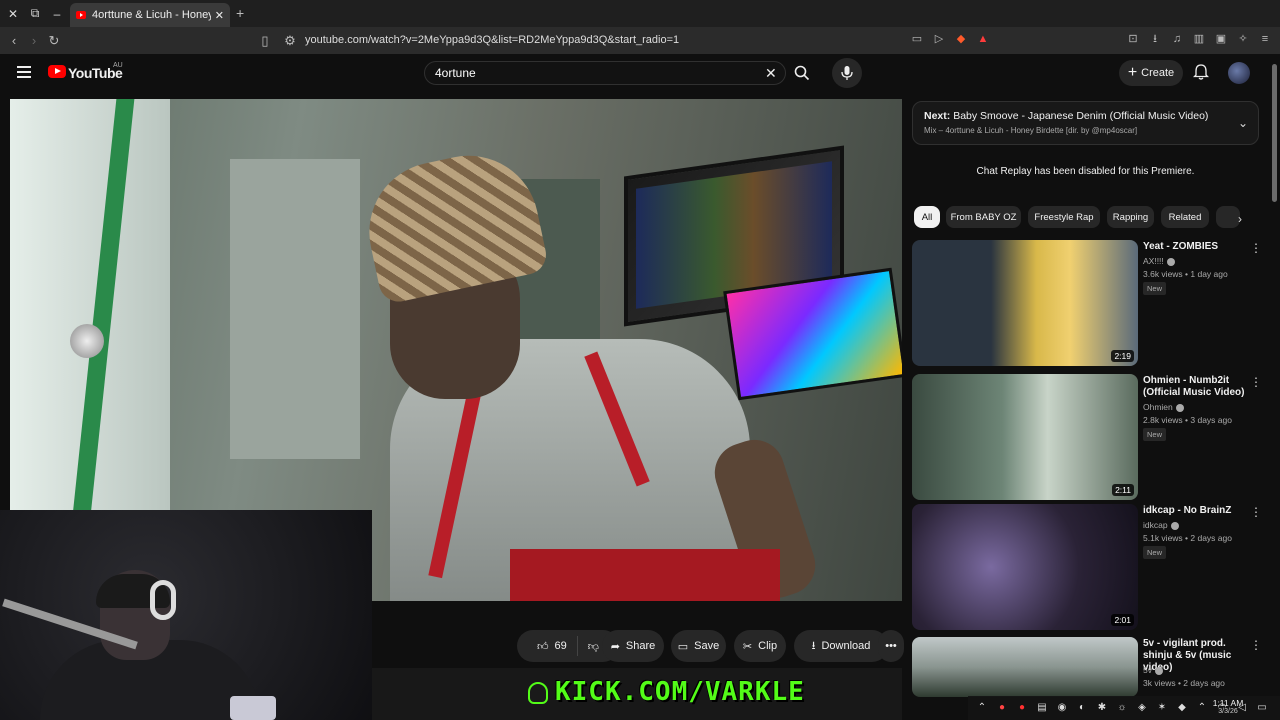 The width and height of the screenshot is (1280, 720). I want to click on new-tab-icon: +, so click(240, 13).